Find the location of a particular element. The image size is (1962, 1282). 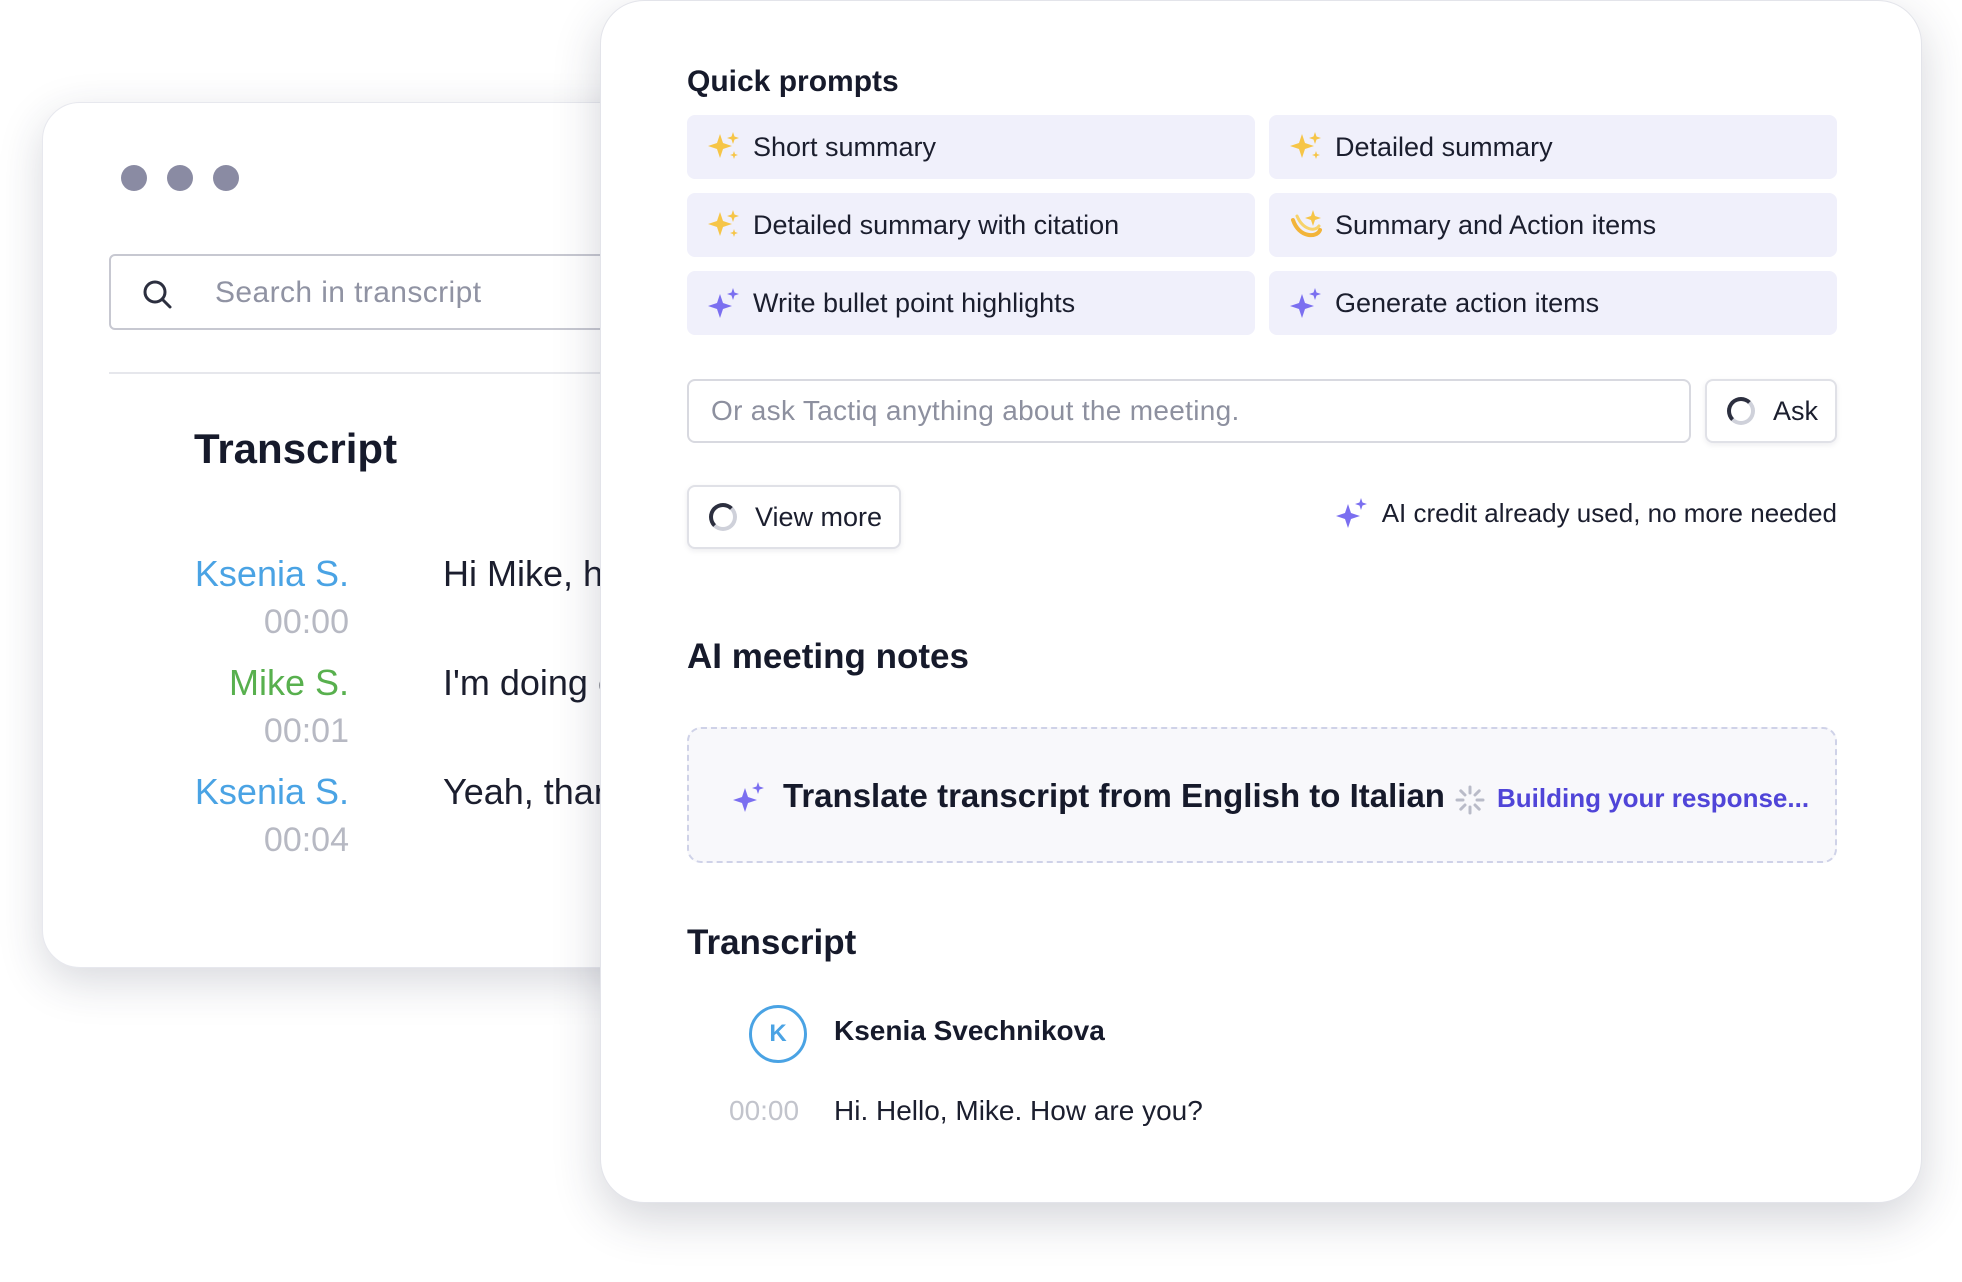

window-controls is located at coordinates (180, 178).